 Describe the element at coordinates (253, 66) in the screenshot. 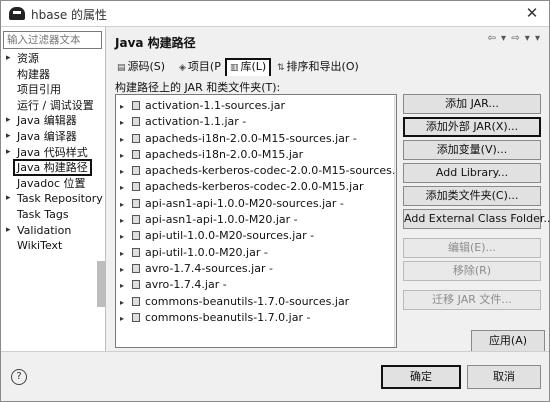

I see `tab-label: 库(L)` at that location.